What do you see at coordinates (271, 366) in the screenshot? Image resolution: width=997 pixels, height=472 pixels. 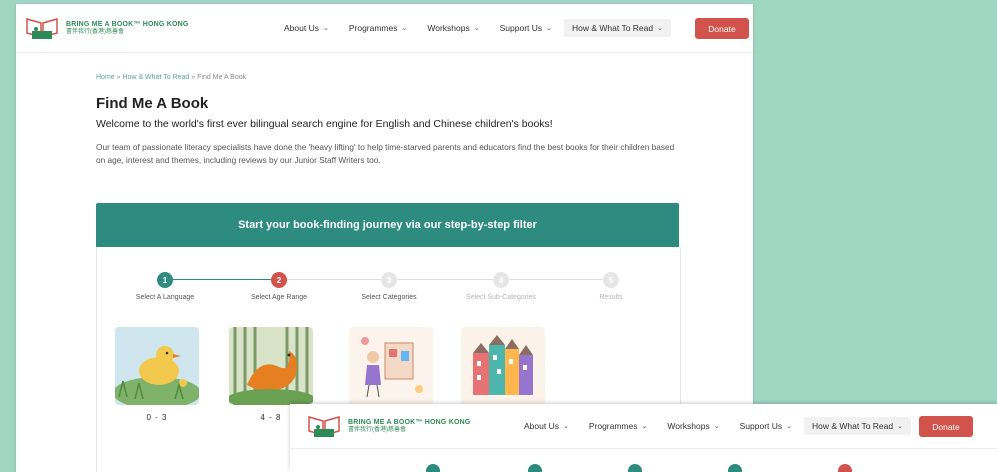 I see `dragon-illustration-icon` at bounding box center [271, 366].